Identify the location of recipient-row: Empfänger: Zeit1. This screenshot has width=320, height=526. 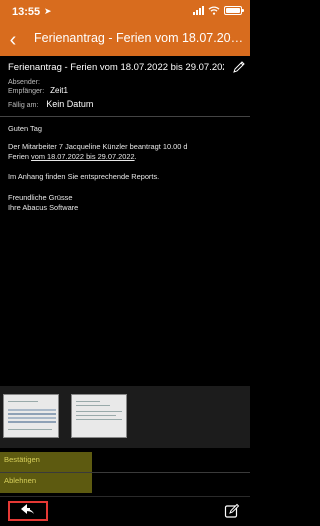
(38, 90).